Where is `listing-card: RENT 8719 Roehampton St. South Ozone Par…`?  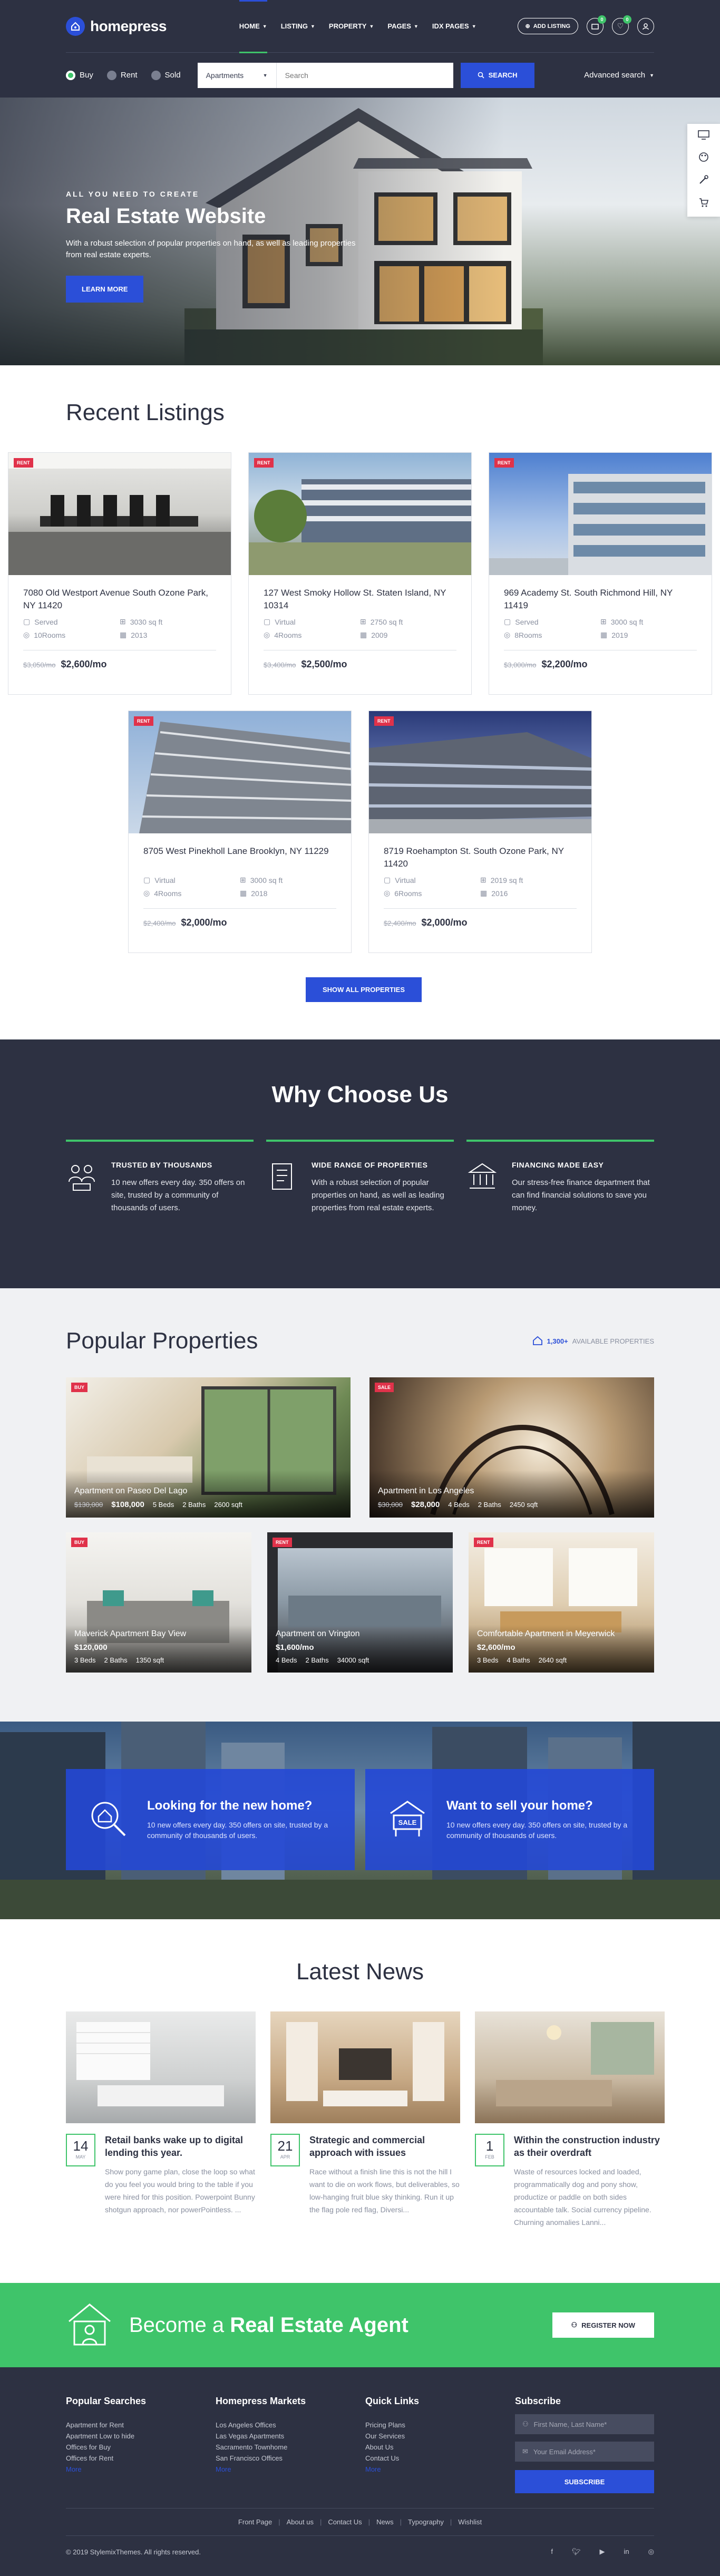
listing-card: RENT 8719 Roehampton St. South Ozone Par… is located at coordinates (480, 832).